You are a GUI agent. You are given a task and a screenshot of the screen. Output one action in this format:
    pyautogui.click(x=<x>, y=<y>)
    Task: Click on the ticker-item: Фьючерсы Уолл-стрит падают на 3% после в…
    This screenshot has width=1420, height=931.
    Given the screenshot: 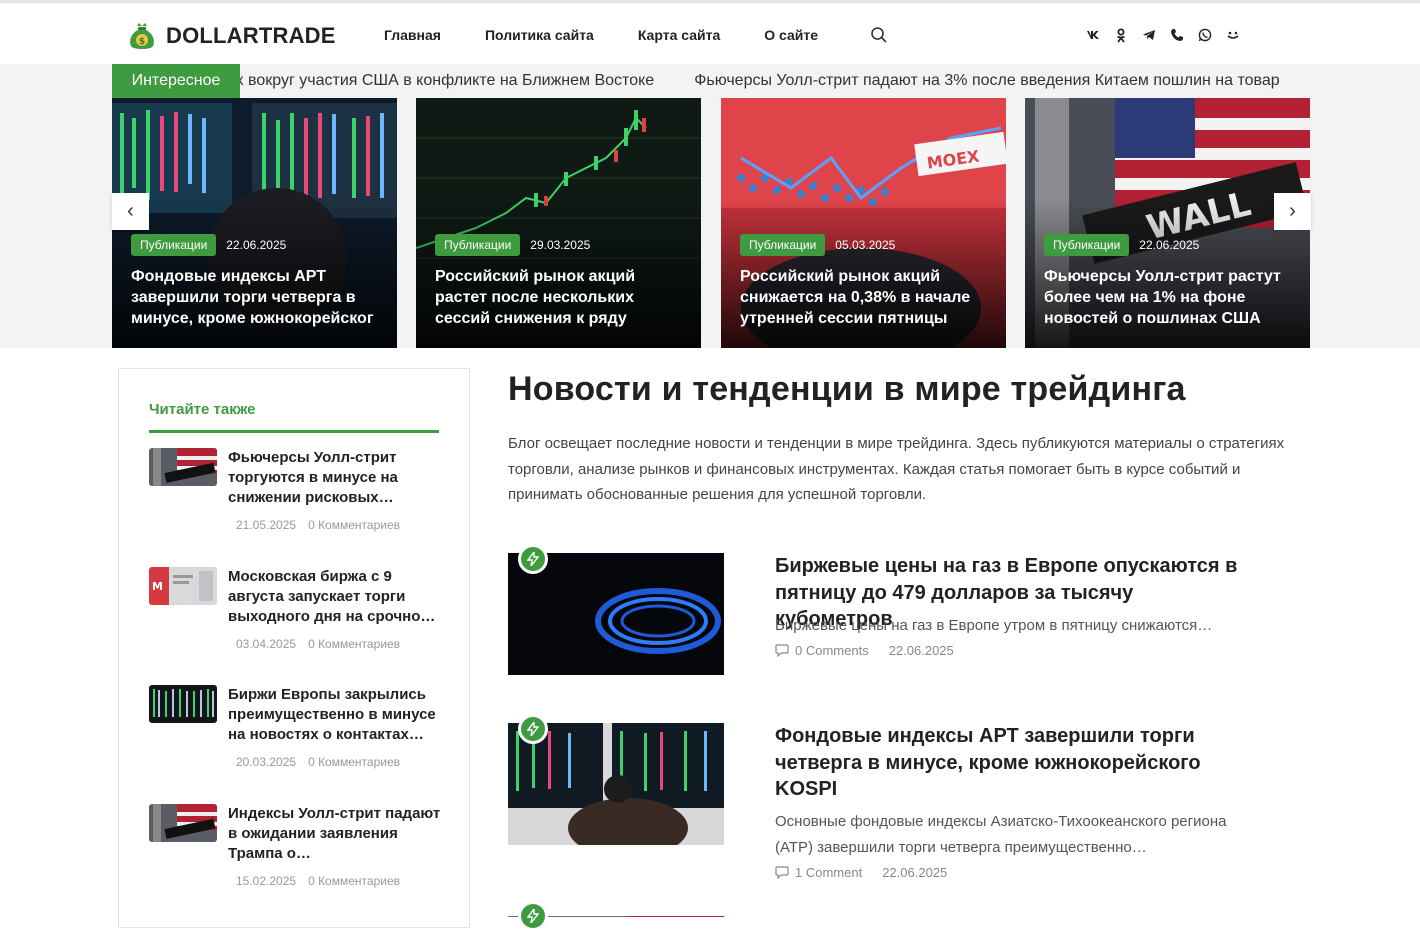 What is the action you would take?
    pyautogui.click(x=986, y=81)
    